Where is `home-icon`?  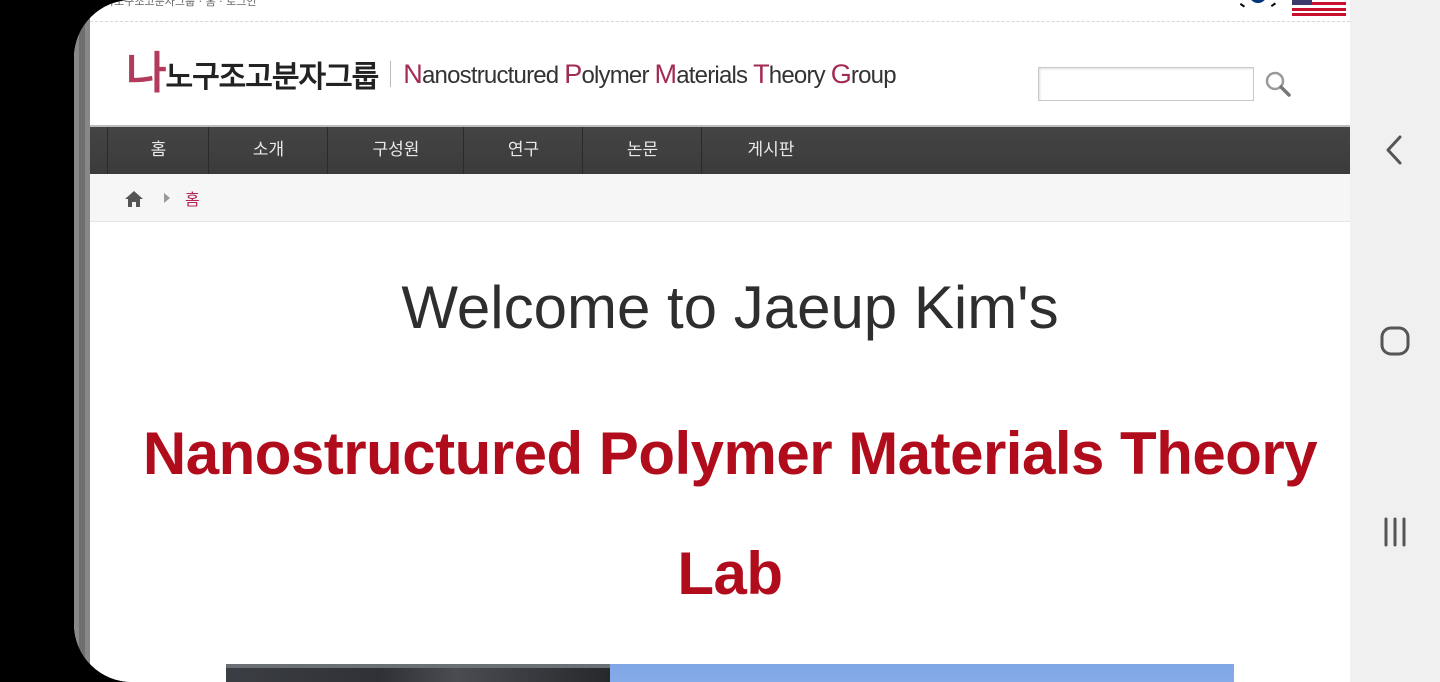 home-icon is located at coordinates (134, 199).